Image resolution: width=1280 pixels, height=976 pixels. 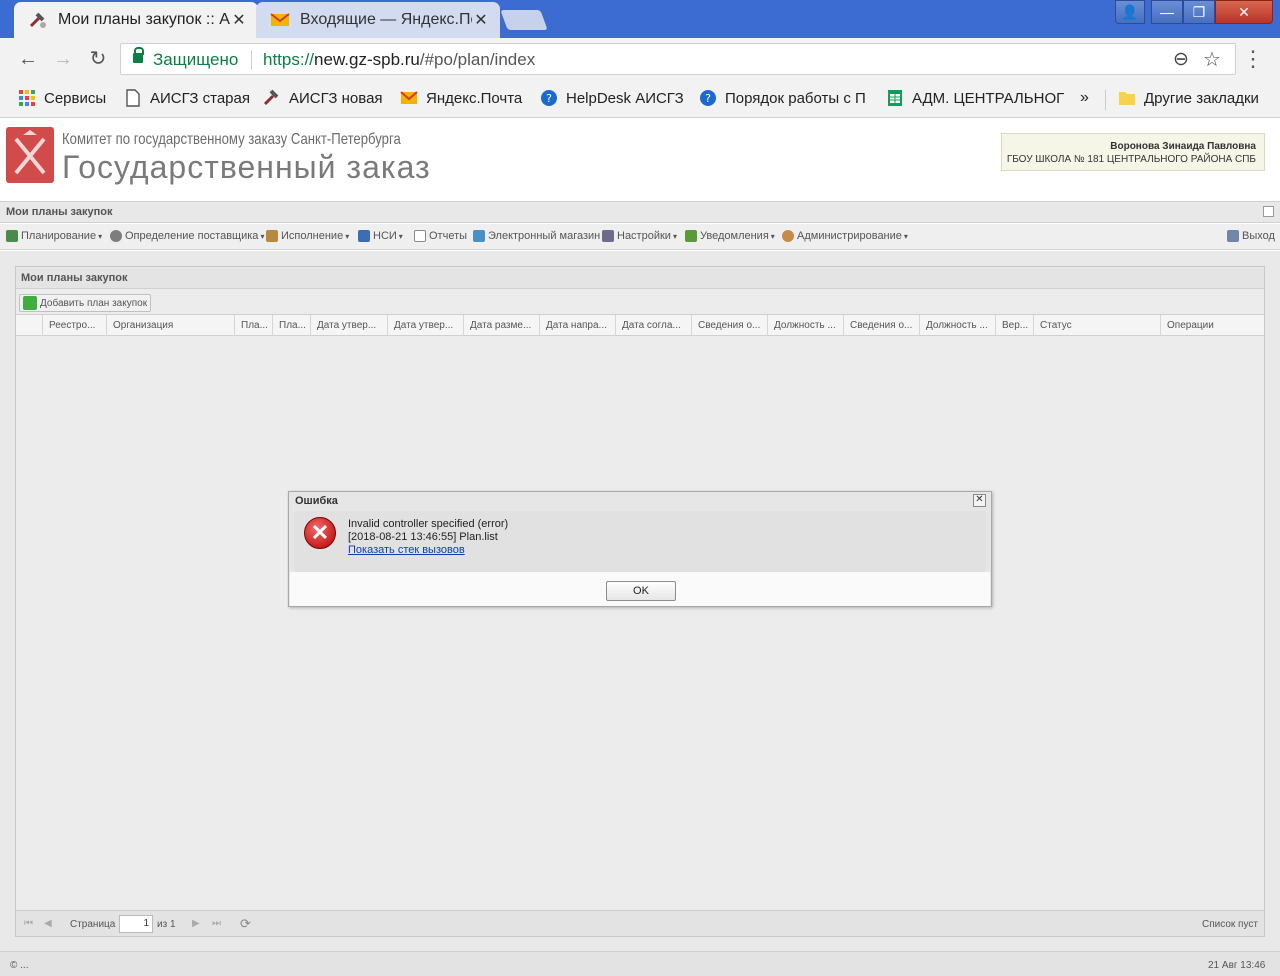 What do you see at coordinates (400, 236) in the screenshot?
I see `chevron-down-icon: ▾` at bounding box center [400, 236].